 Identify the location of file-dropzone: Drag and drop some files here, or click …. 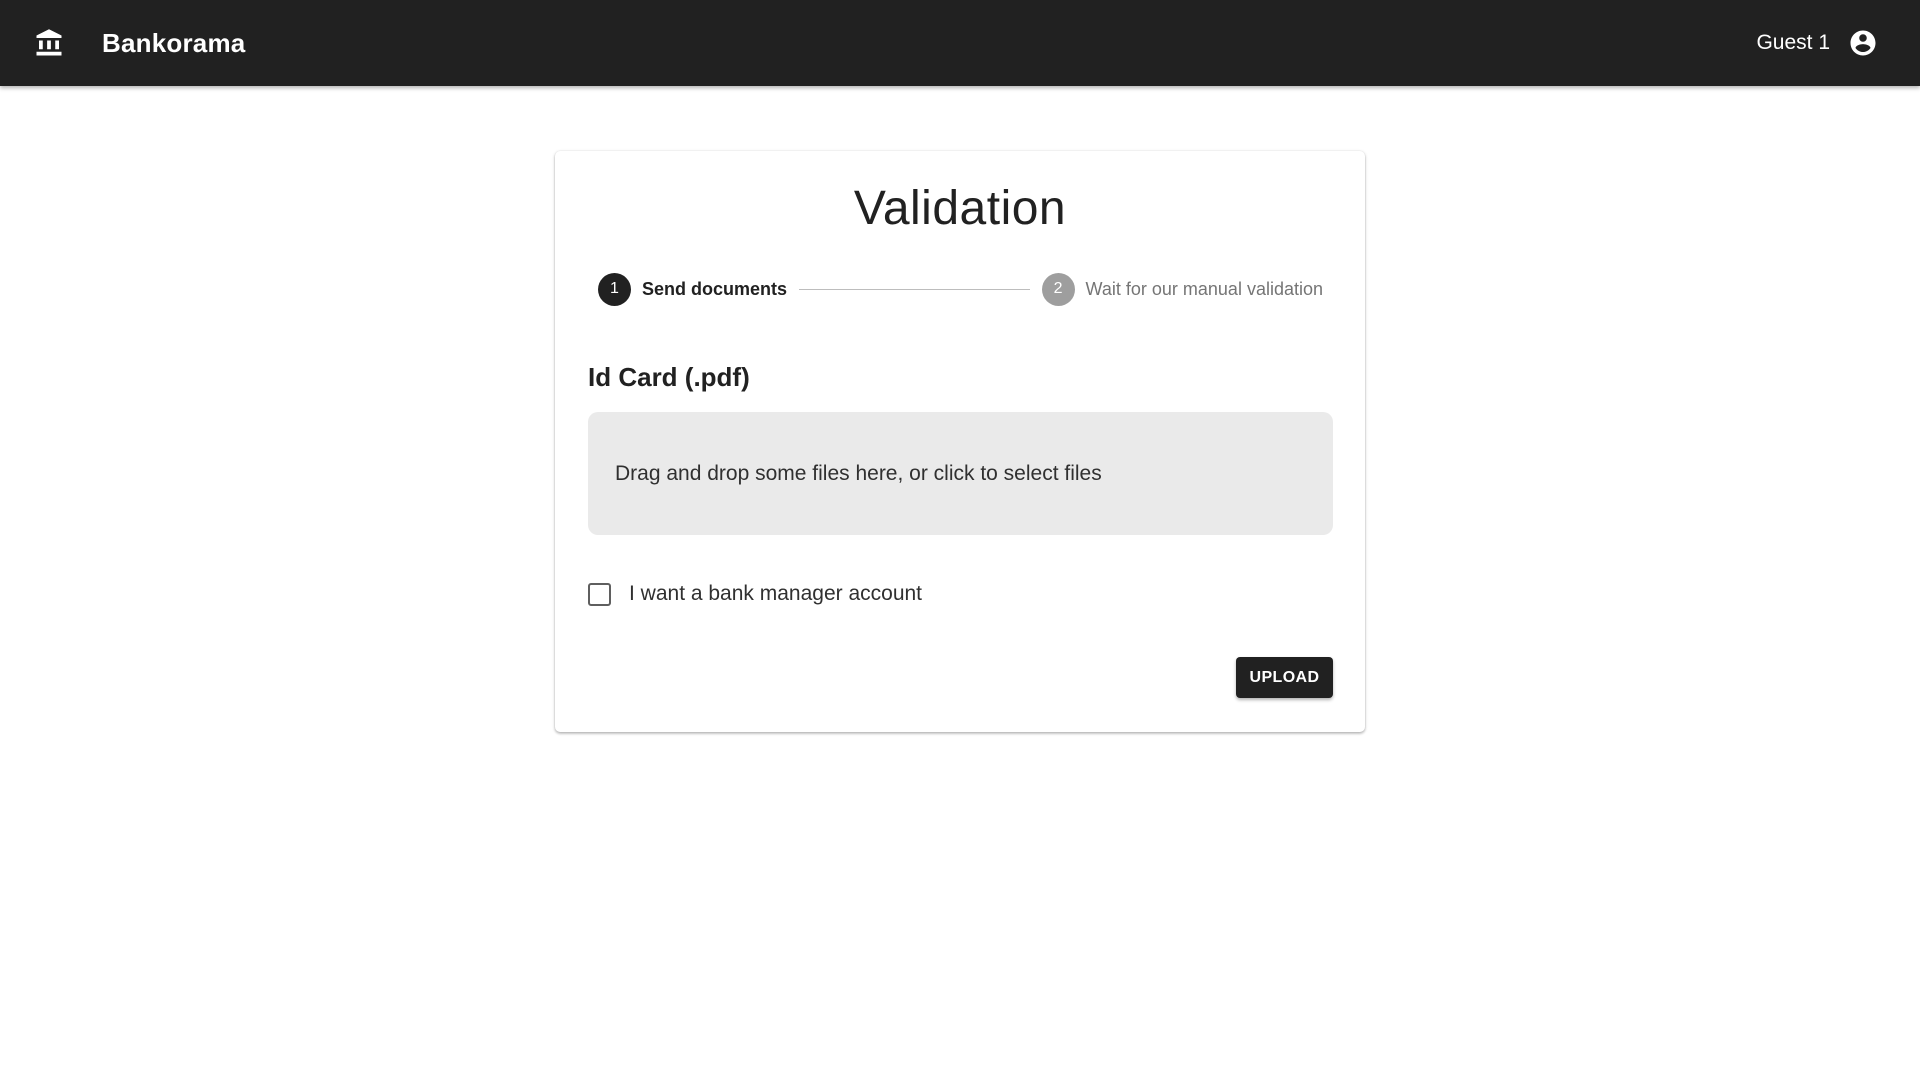
(960, 473).